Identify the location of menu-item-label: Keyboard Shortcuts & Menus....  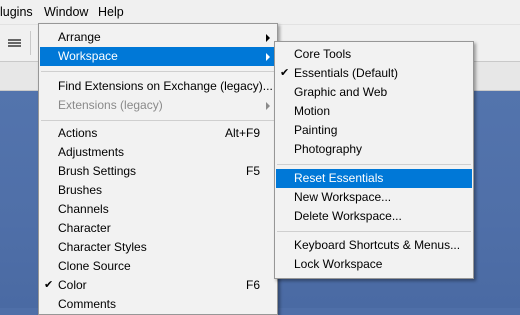
(377, 245).